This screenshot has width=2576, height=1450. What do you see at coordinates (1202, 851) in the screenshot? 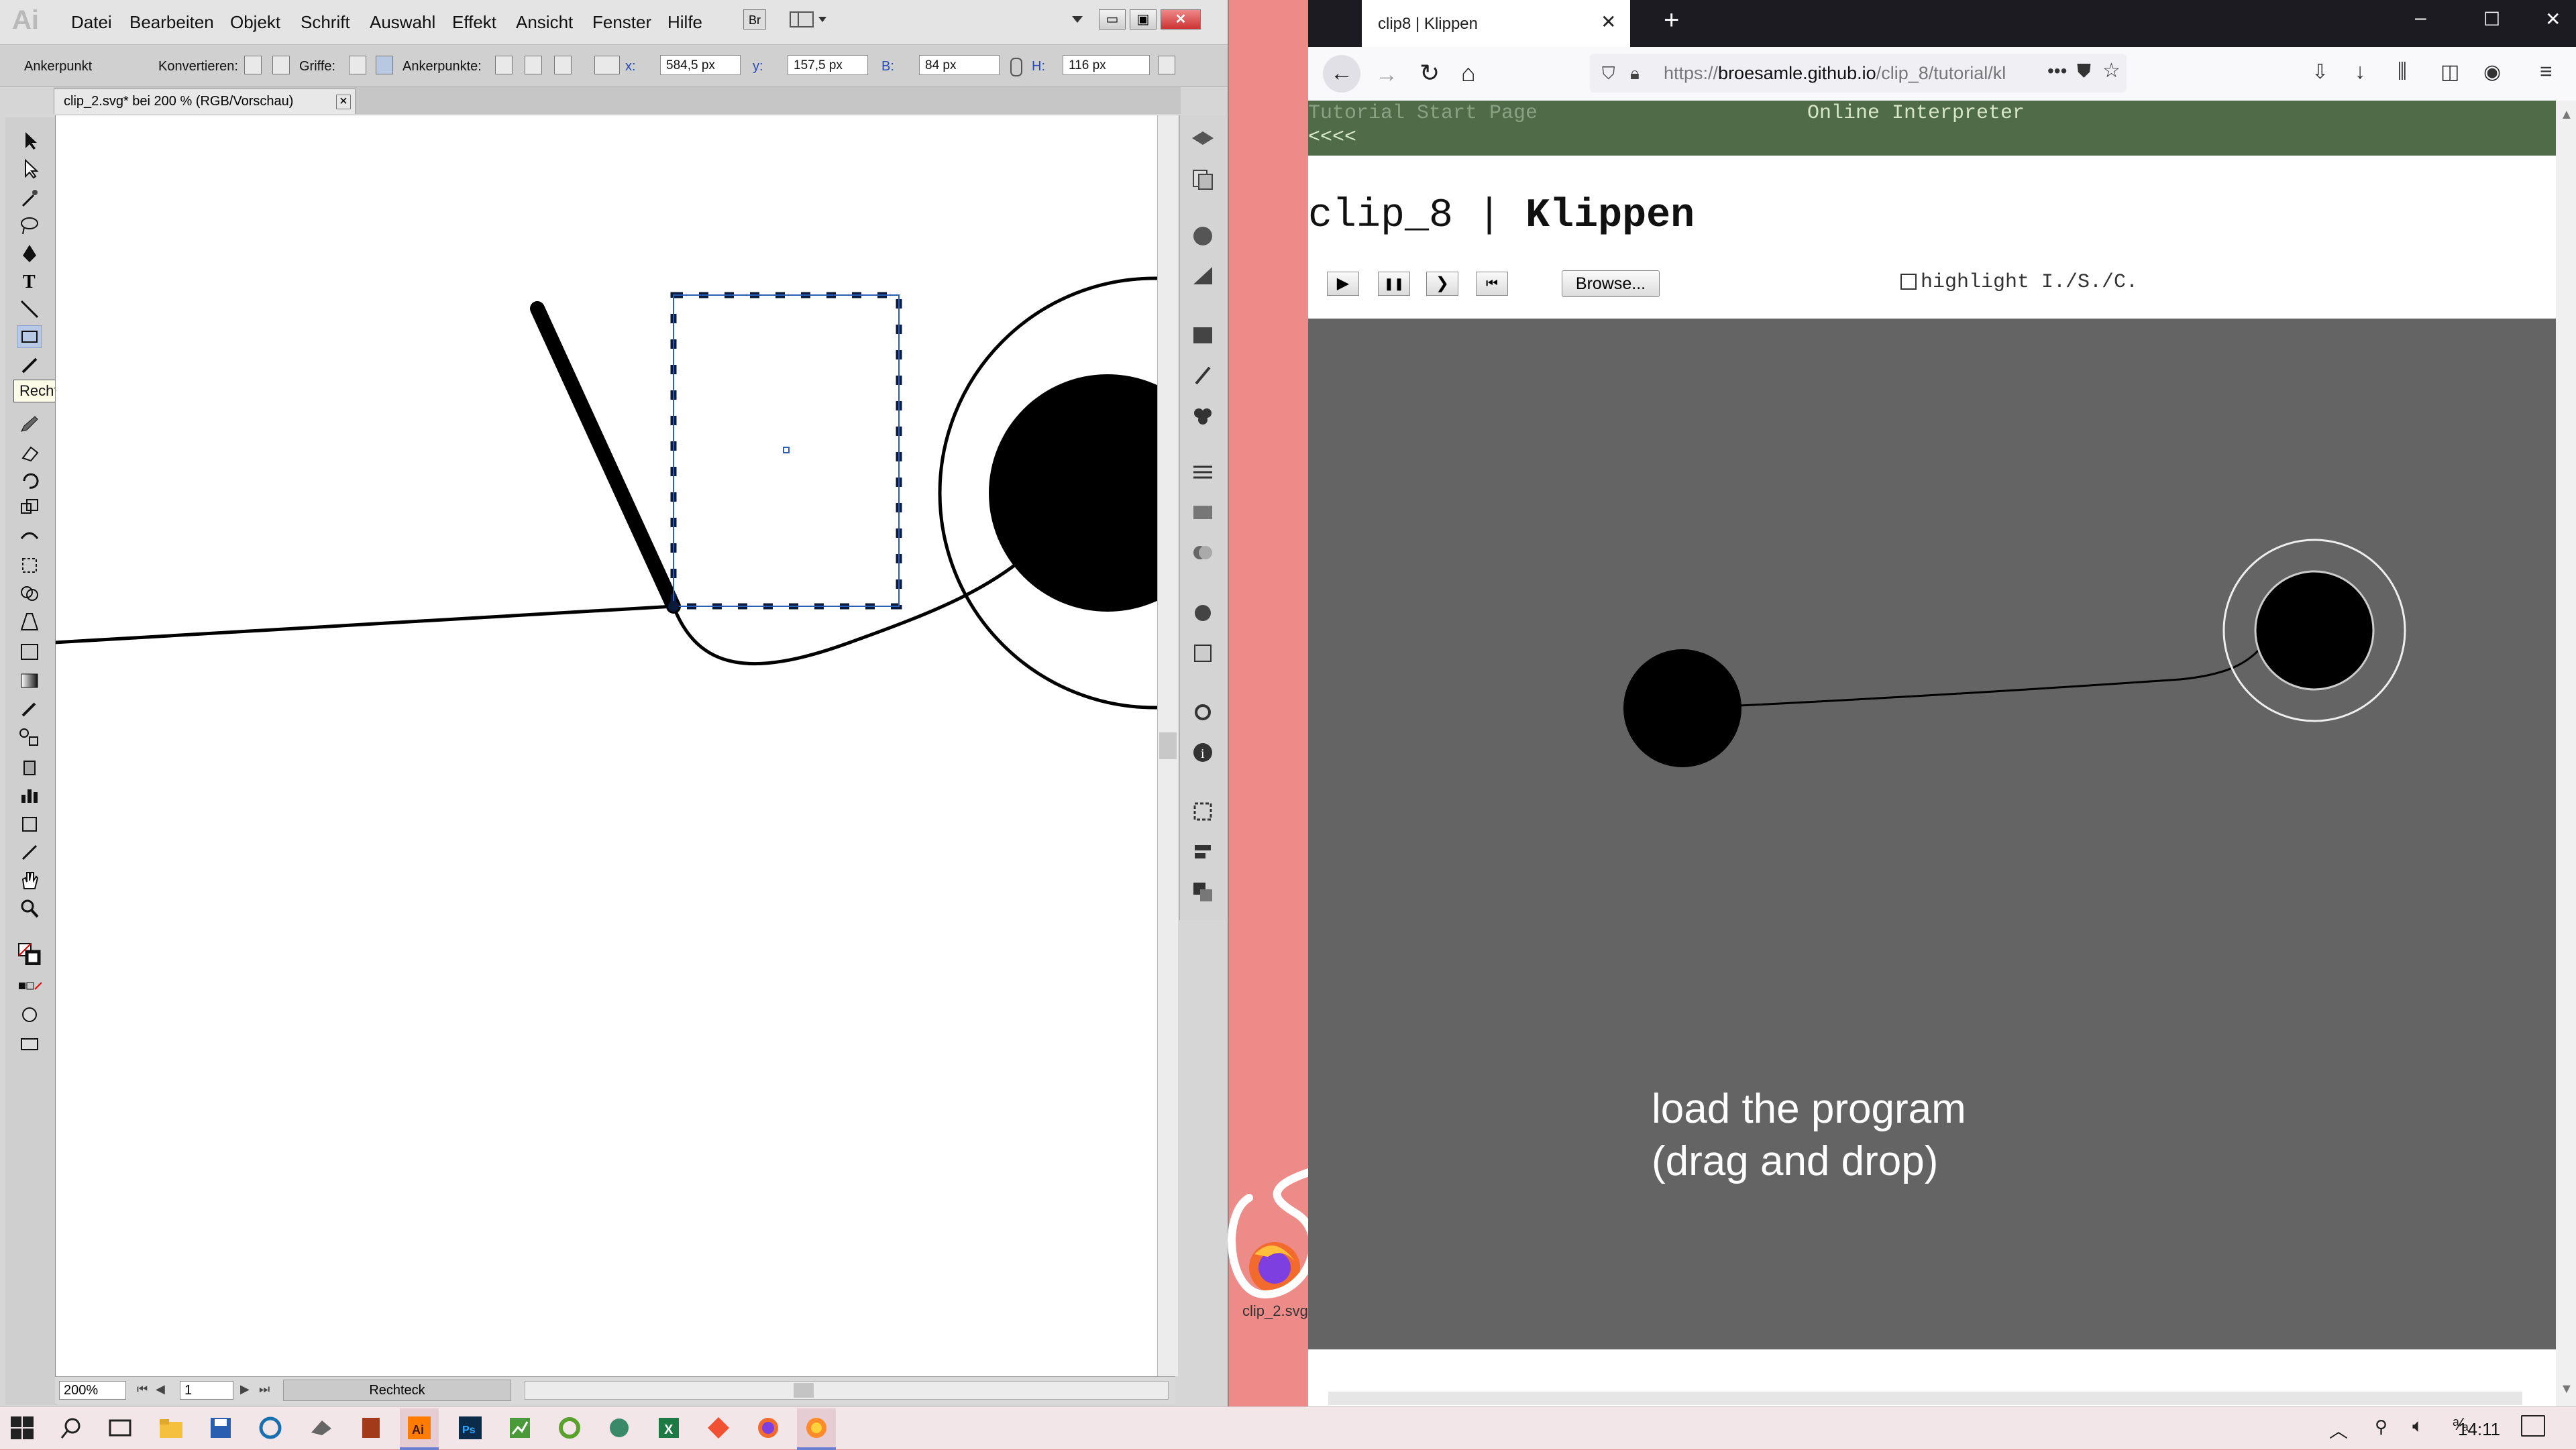
I see `align-icon` at bounding box center [1202, 851].